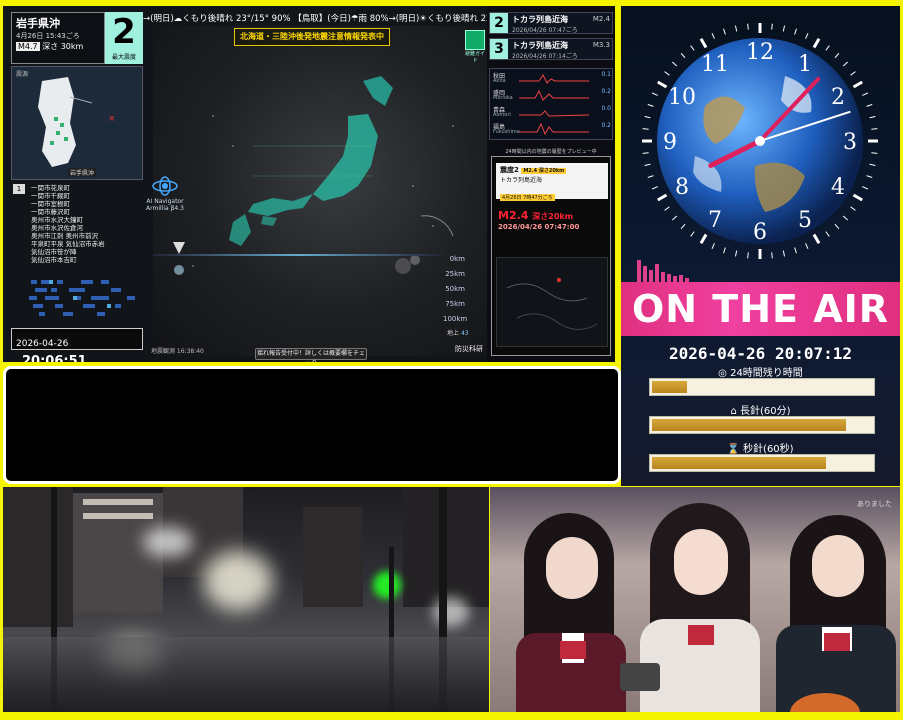  Describe the element at coordinates (312, 37) in the screenshot. I see `alert-banner: 北海道・三陸沖後発地震注意情報発表中` at that location.